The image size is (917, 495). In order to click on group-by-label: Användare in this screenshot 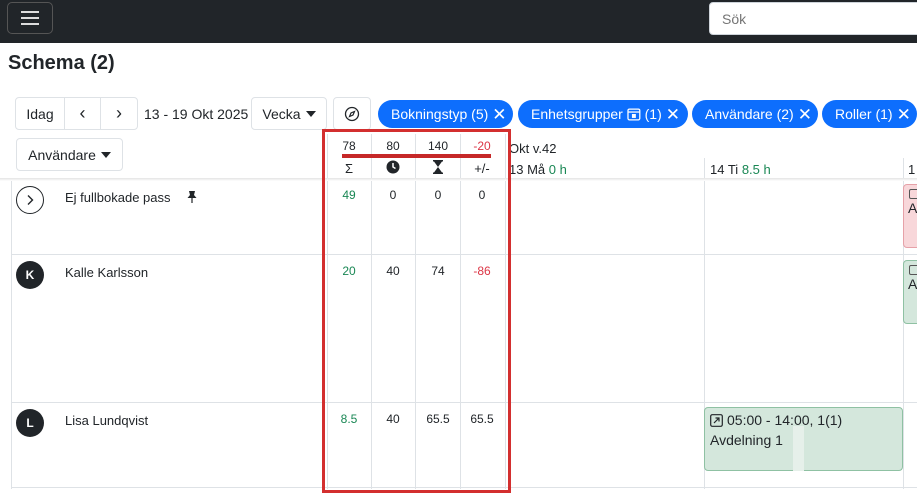, I will do `click(62, 154)`.